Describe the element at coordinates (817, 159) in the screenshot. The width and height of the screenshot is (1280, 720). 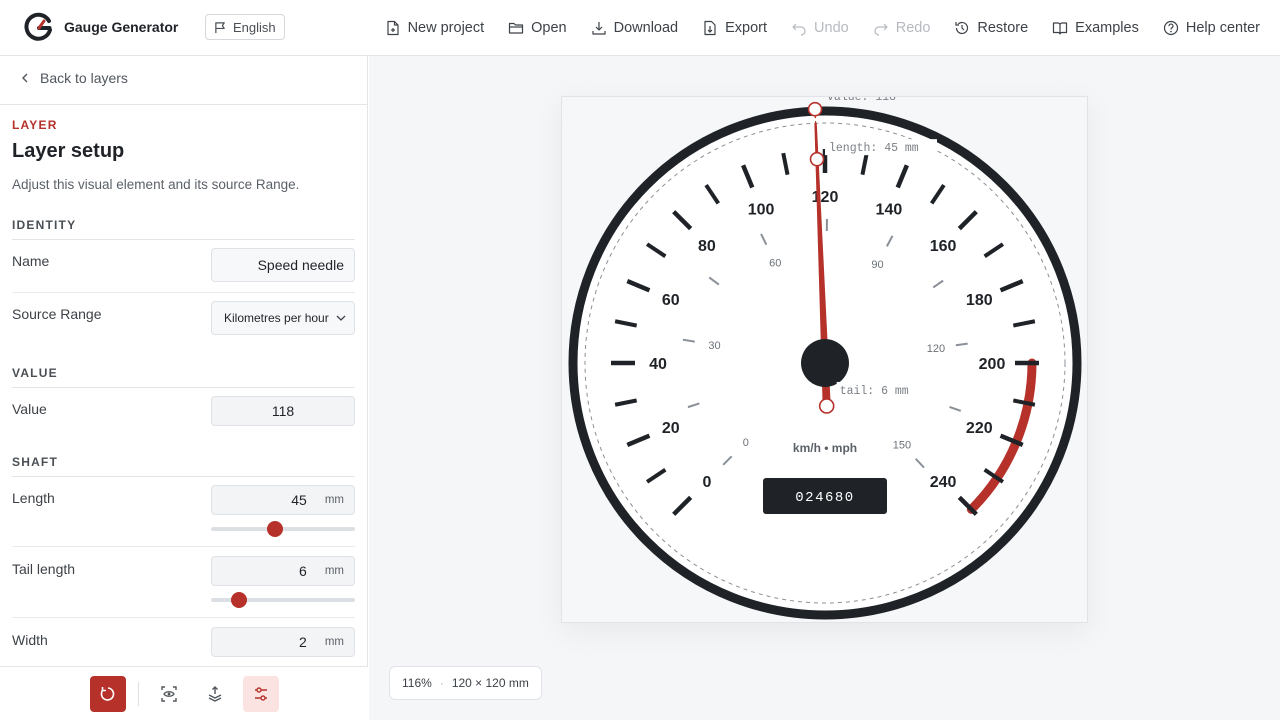
I see `length-handle` at that location.